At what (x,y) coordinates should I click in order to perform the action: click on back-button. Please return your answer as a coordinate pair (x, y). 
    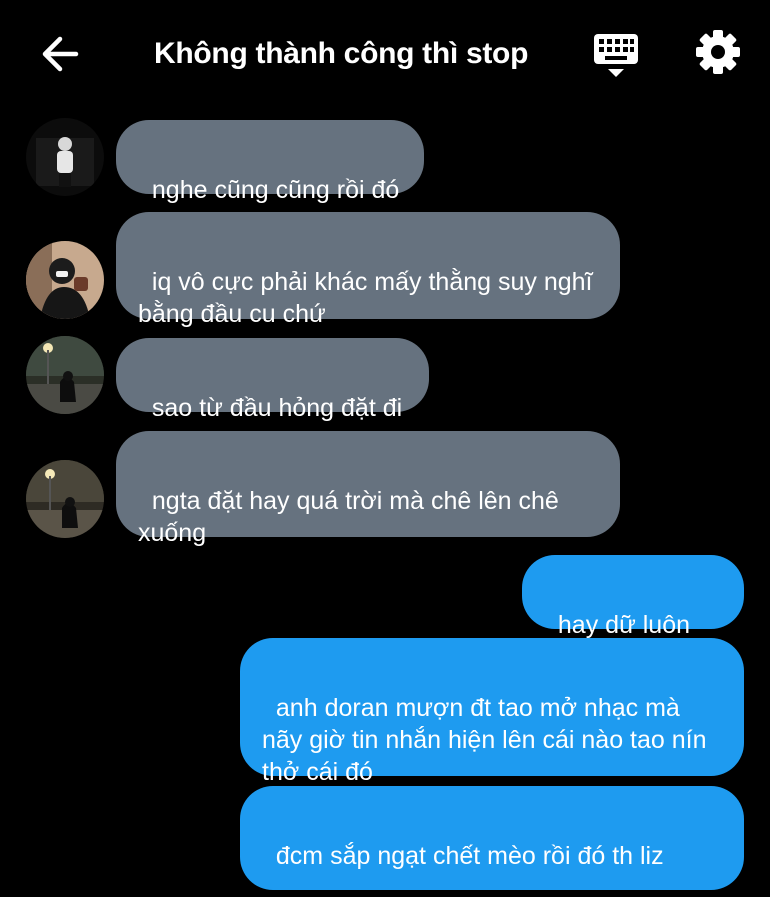
    Looking at the image, I should click on (60, 54).